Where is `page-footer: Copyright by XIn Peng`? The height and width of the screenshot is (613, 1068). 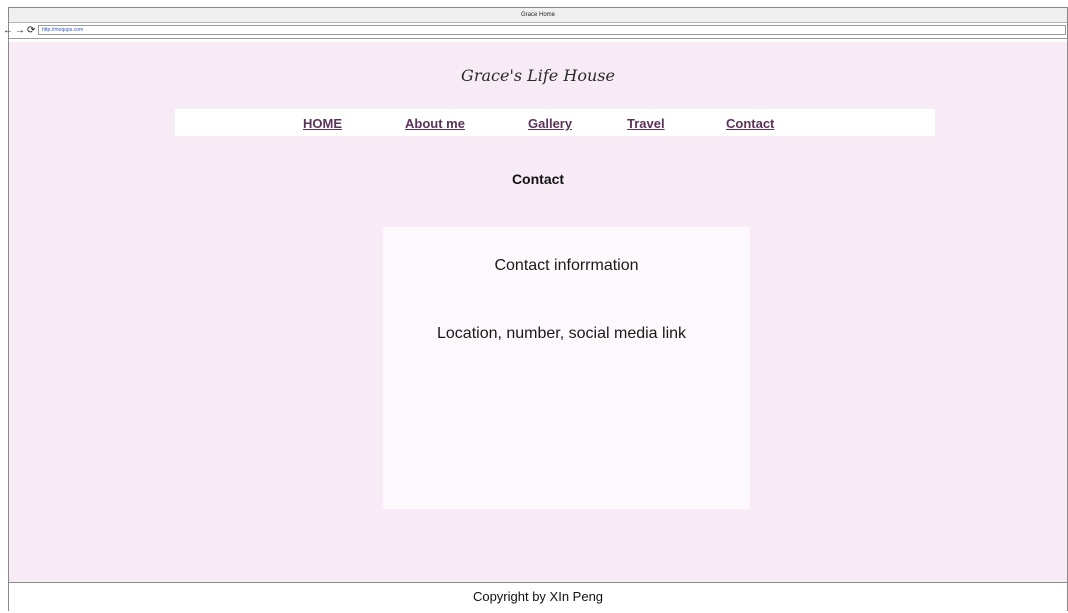 page-footer: Copyright by XIn Peng is located at coordinates (538, 597).